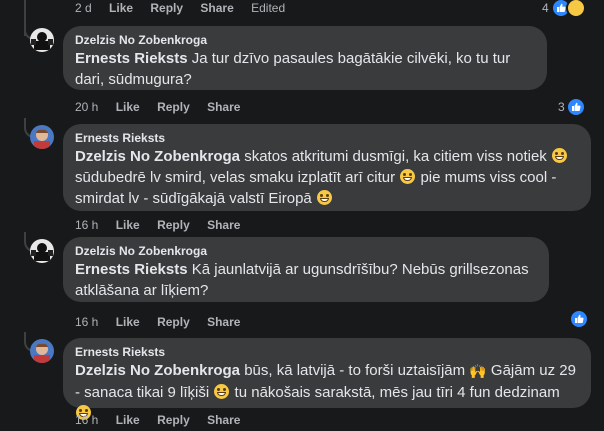 The width and height of the screenshot is (604, 431). What do you see at coordinates (576, 9) in the screenshot?
I see `laughing-face-icon` at bounding box center [576, 9].